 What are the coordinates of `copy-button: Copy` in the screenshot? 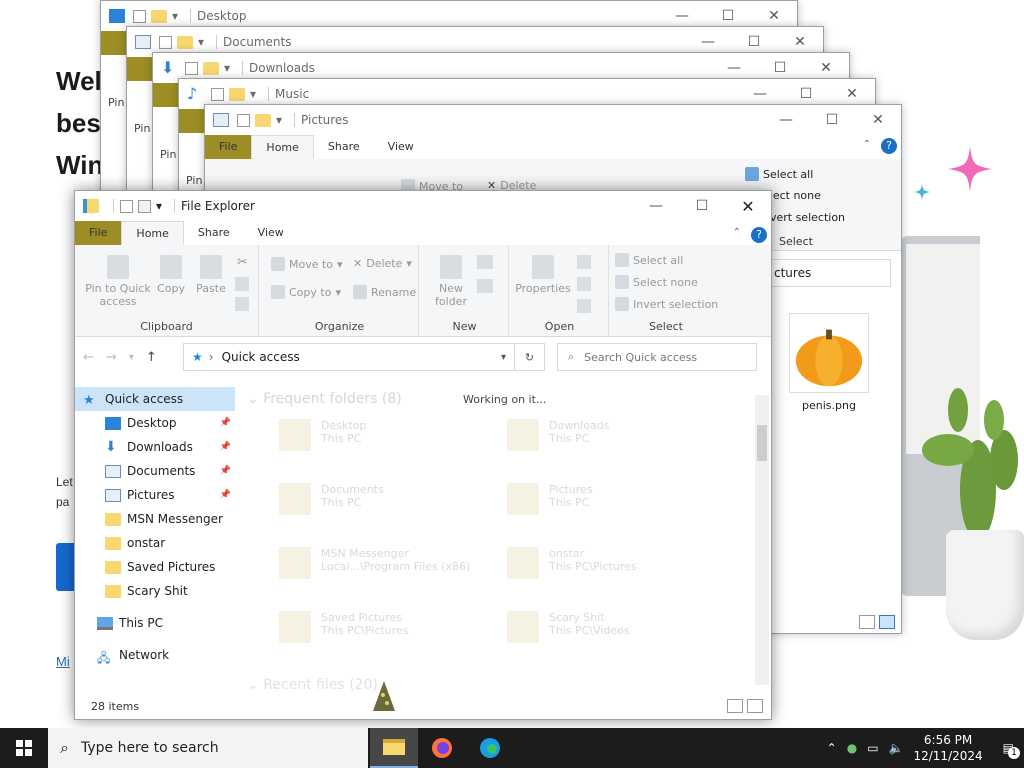 It's located at (171, 275).